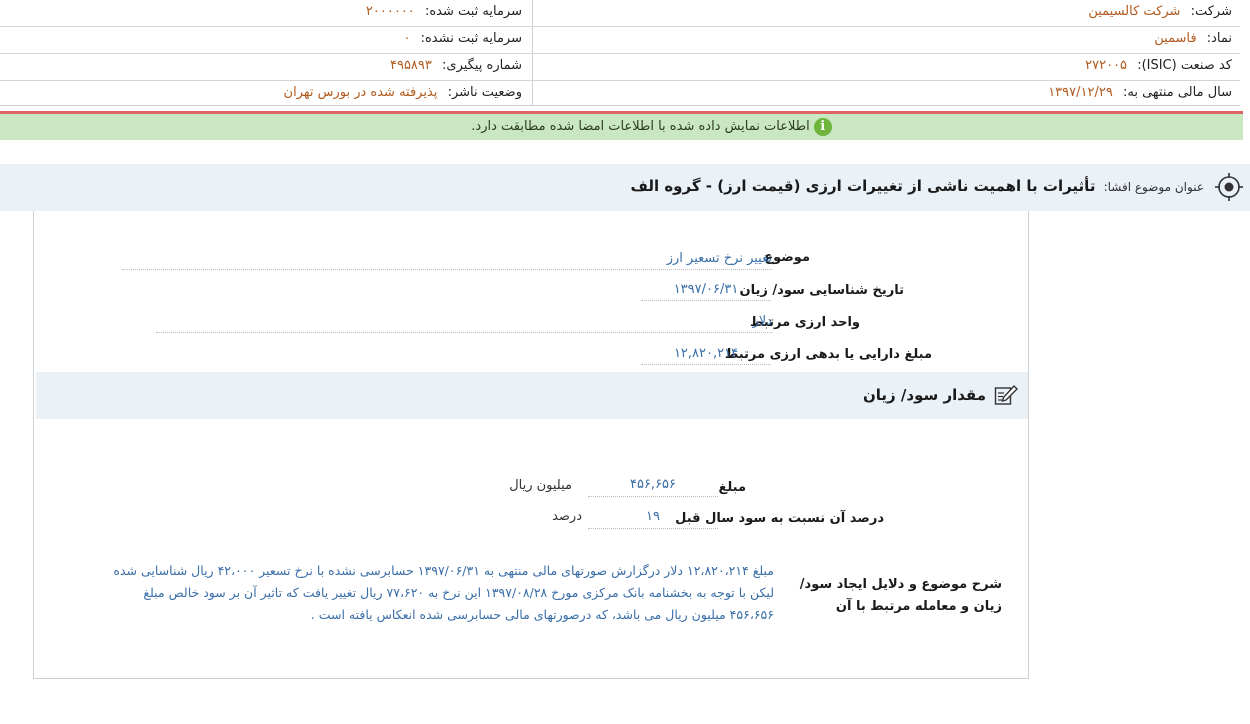  Describe the element at coordinates (407, 38) in the screenshot. I see `unreg-capital-value: ۰` at that location.